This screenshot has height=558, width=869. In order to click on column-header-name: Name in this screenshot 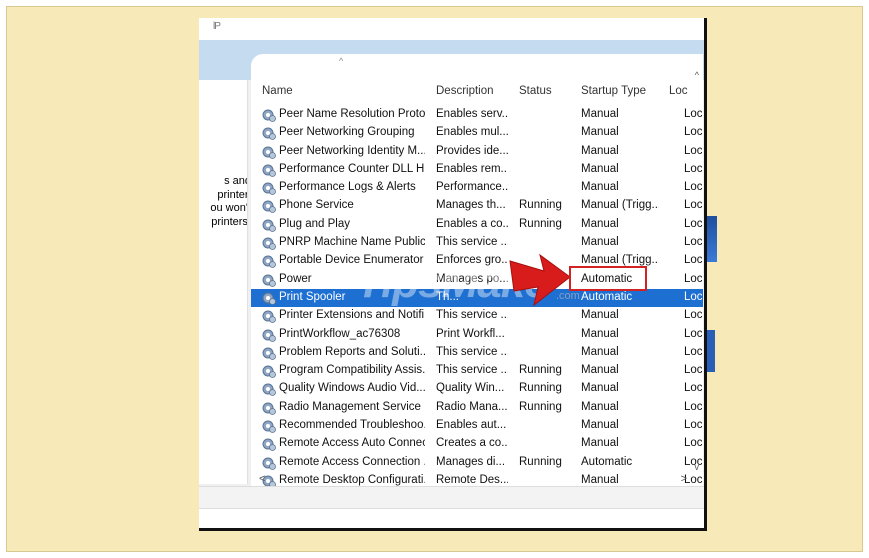, I will do `click(277, 91)`.